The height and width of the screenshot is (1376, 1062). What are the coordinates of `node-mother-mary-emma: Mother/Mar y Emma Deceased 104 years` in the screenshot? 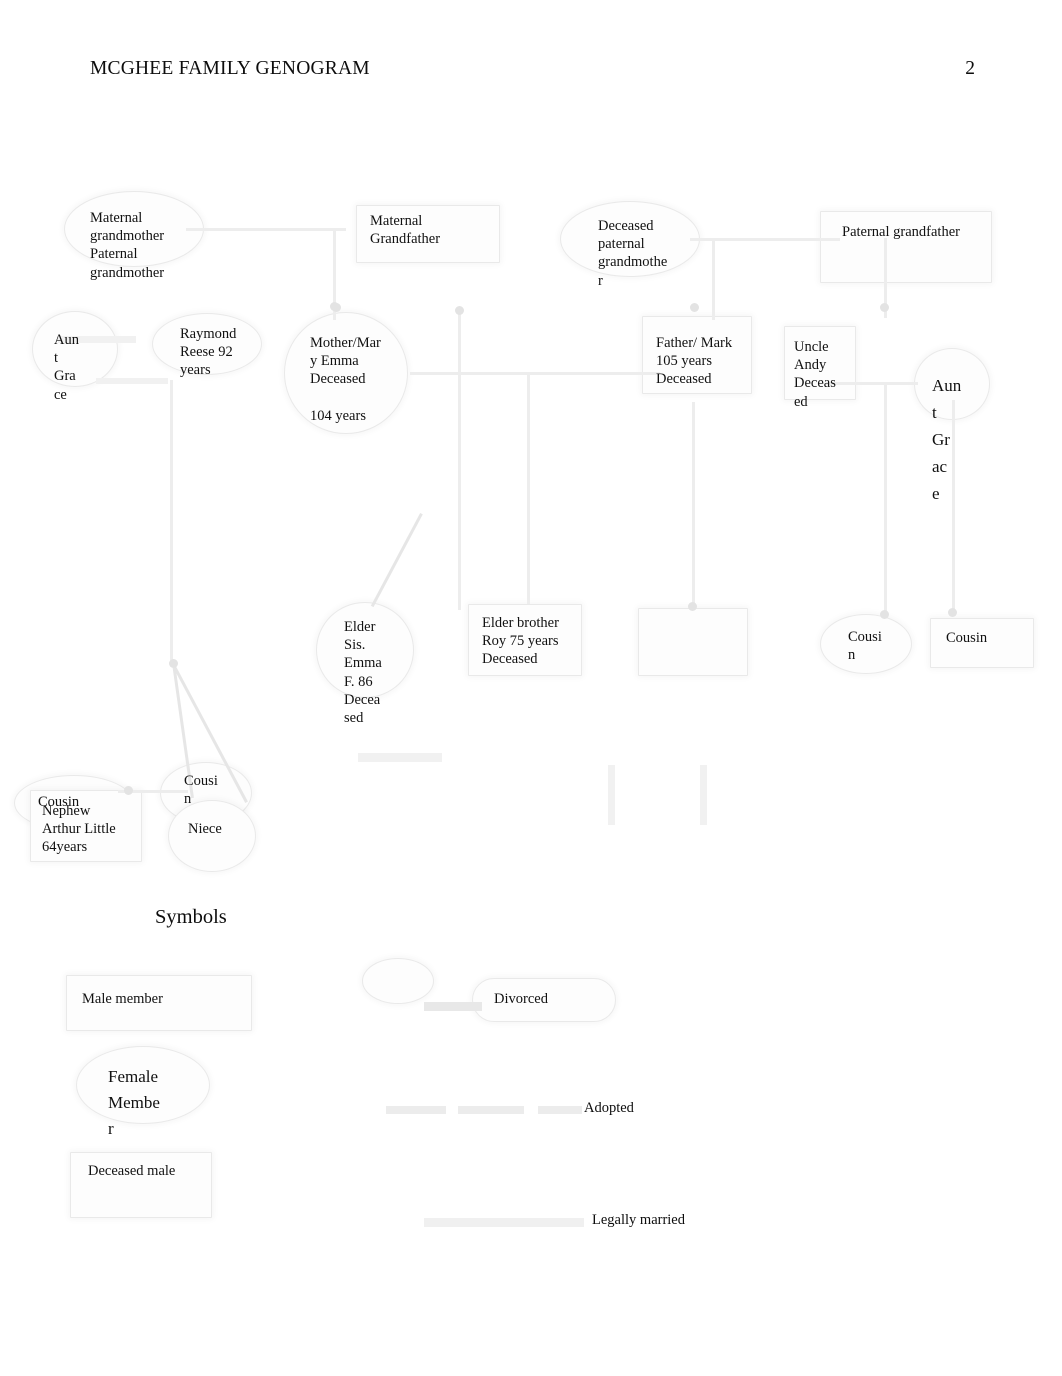 It's located at (346, 373).